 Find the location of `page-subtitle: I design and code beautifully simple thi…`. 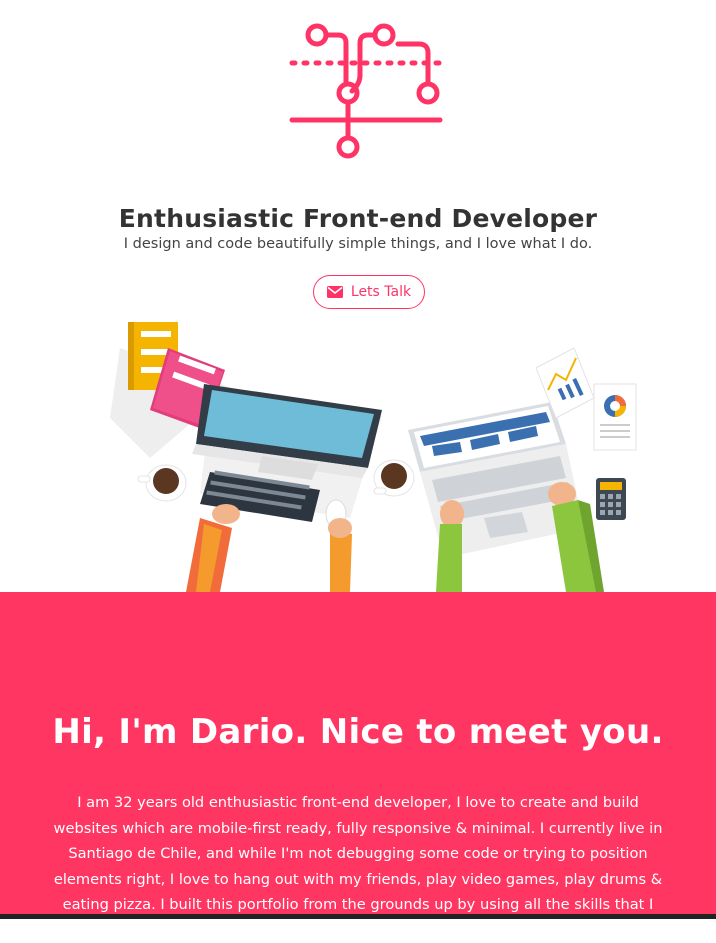

page-subtitle: I design and code beautifully simple thi… is located at coordinates (358, 244).